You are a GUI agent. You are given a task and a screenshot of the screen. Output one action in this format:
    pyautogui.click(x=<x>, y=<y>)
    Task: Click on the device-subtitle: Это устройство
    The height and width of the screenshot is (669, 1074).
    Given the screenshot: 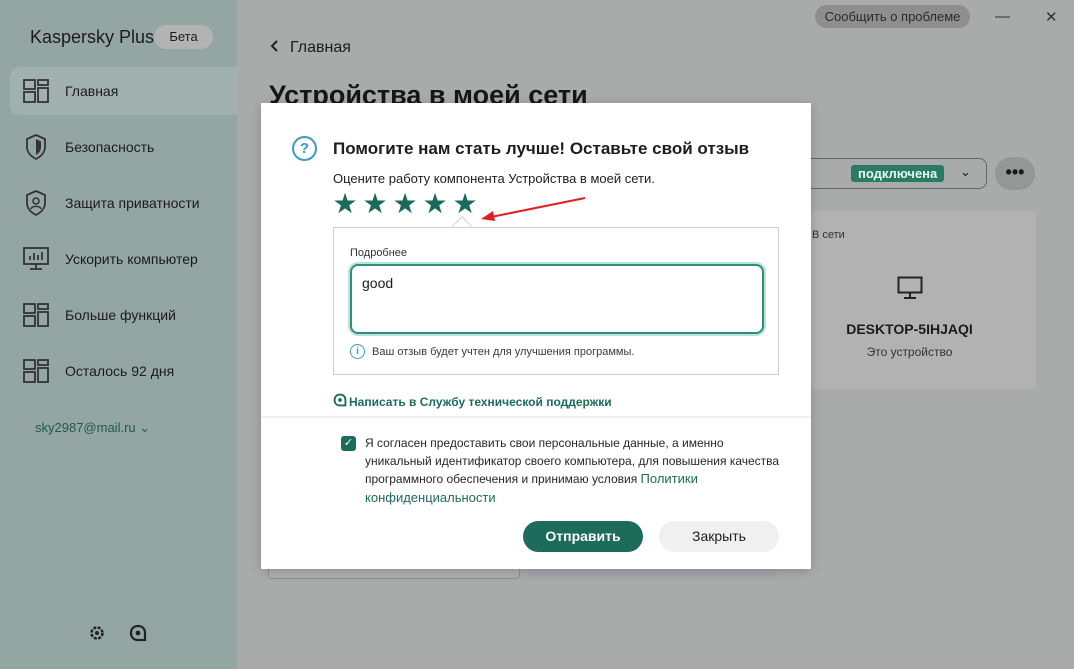 What is the action you would take?
    pyautogui.click(x=909, y=352)
    